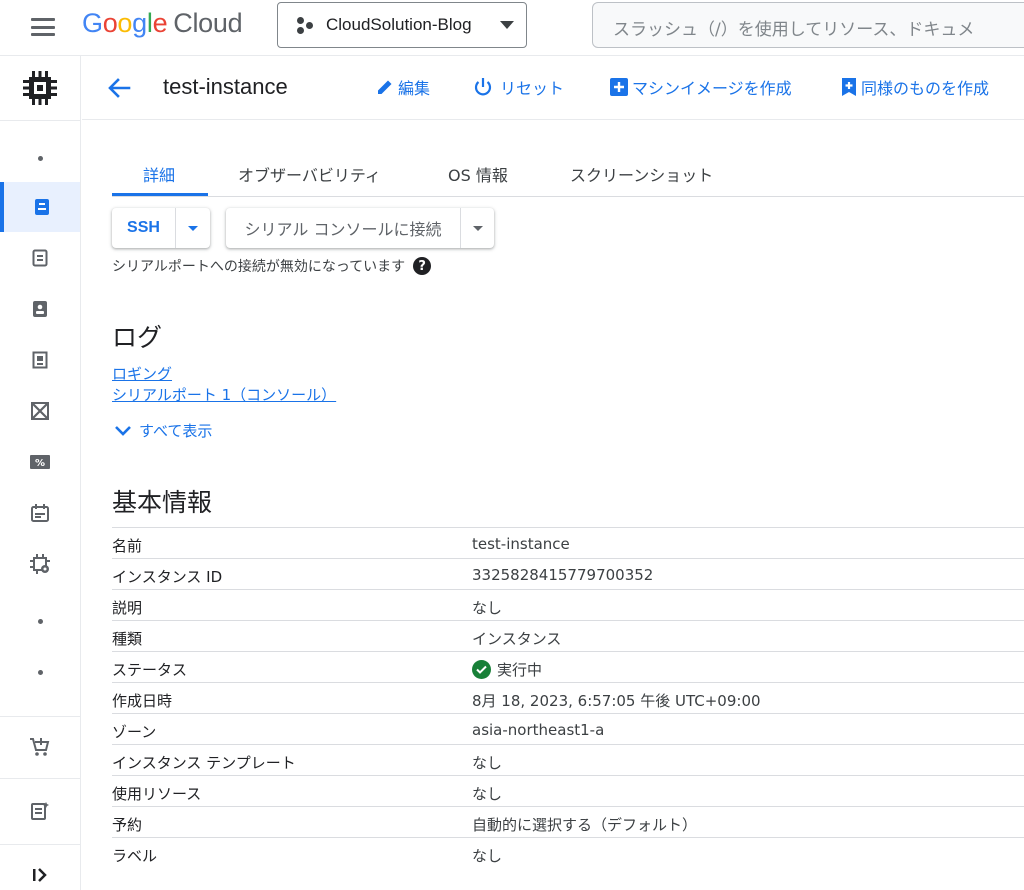 The height and width of the screenshot is (890, 1024). What do you see at coordinates (40, 88) in the screenshot?
I see `compute-engine-chip-icon` at bounding box center [40, 88].